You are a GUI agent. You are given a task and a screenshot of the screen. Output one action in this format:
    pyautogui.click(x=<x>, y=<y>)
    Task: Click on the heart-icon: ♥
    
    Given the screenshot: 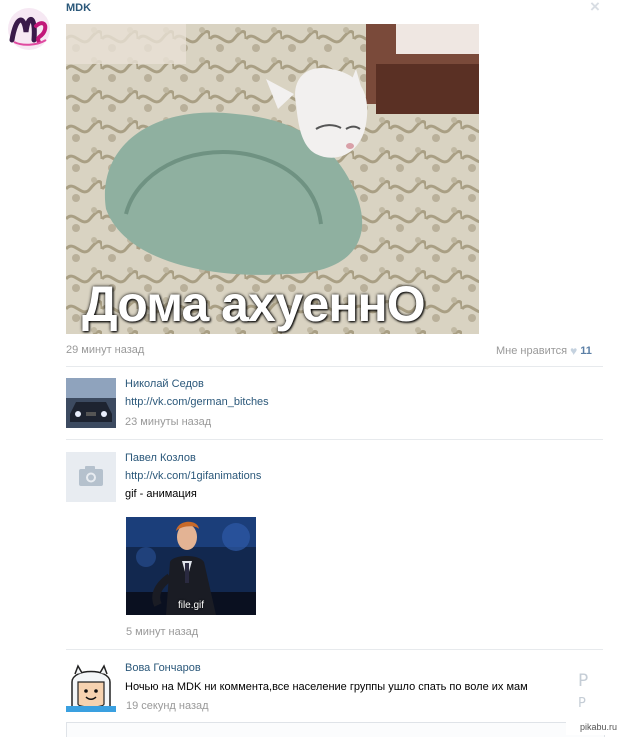 What is the action you would take?
    pyautogui.click(x=574, y=351)
    